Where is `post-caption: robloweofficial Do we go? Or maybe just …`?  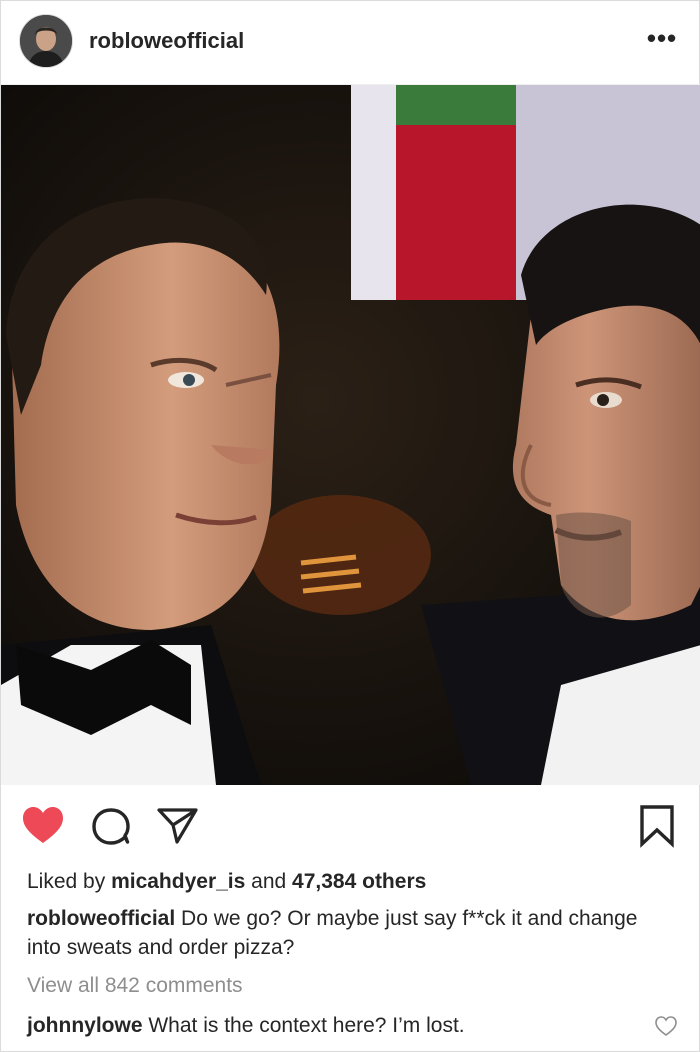 post-caption: robloweofficial Do we go? Or maybe just … is located at coordinates (352, 933).